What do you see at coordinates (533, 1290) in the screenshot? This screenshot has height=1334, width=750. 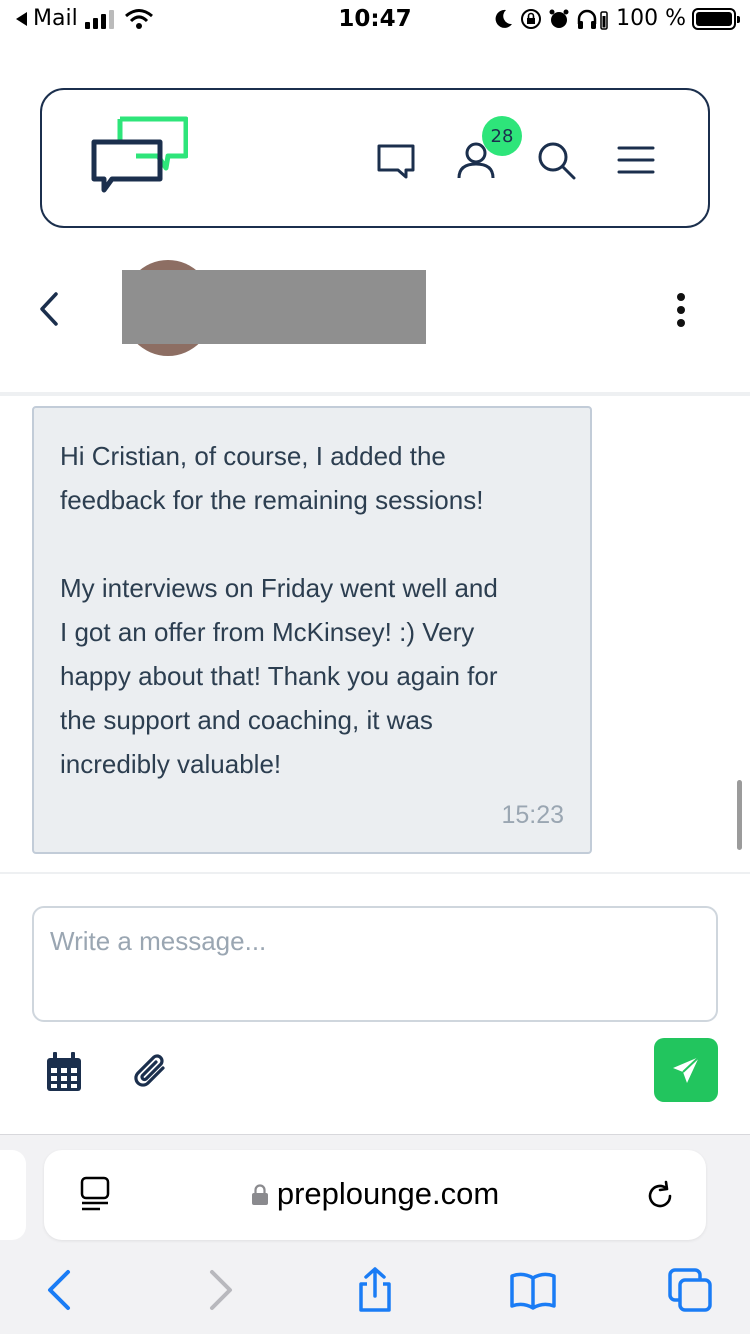 I see `bookmarks-icon` at bounding box center [533, 1290].